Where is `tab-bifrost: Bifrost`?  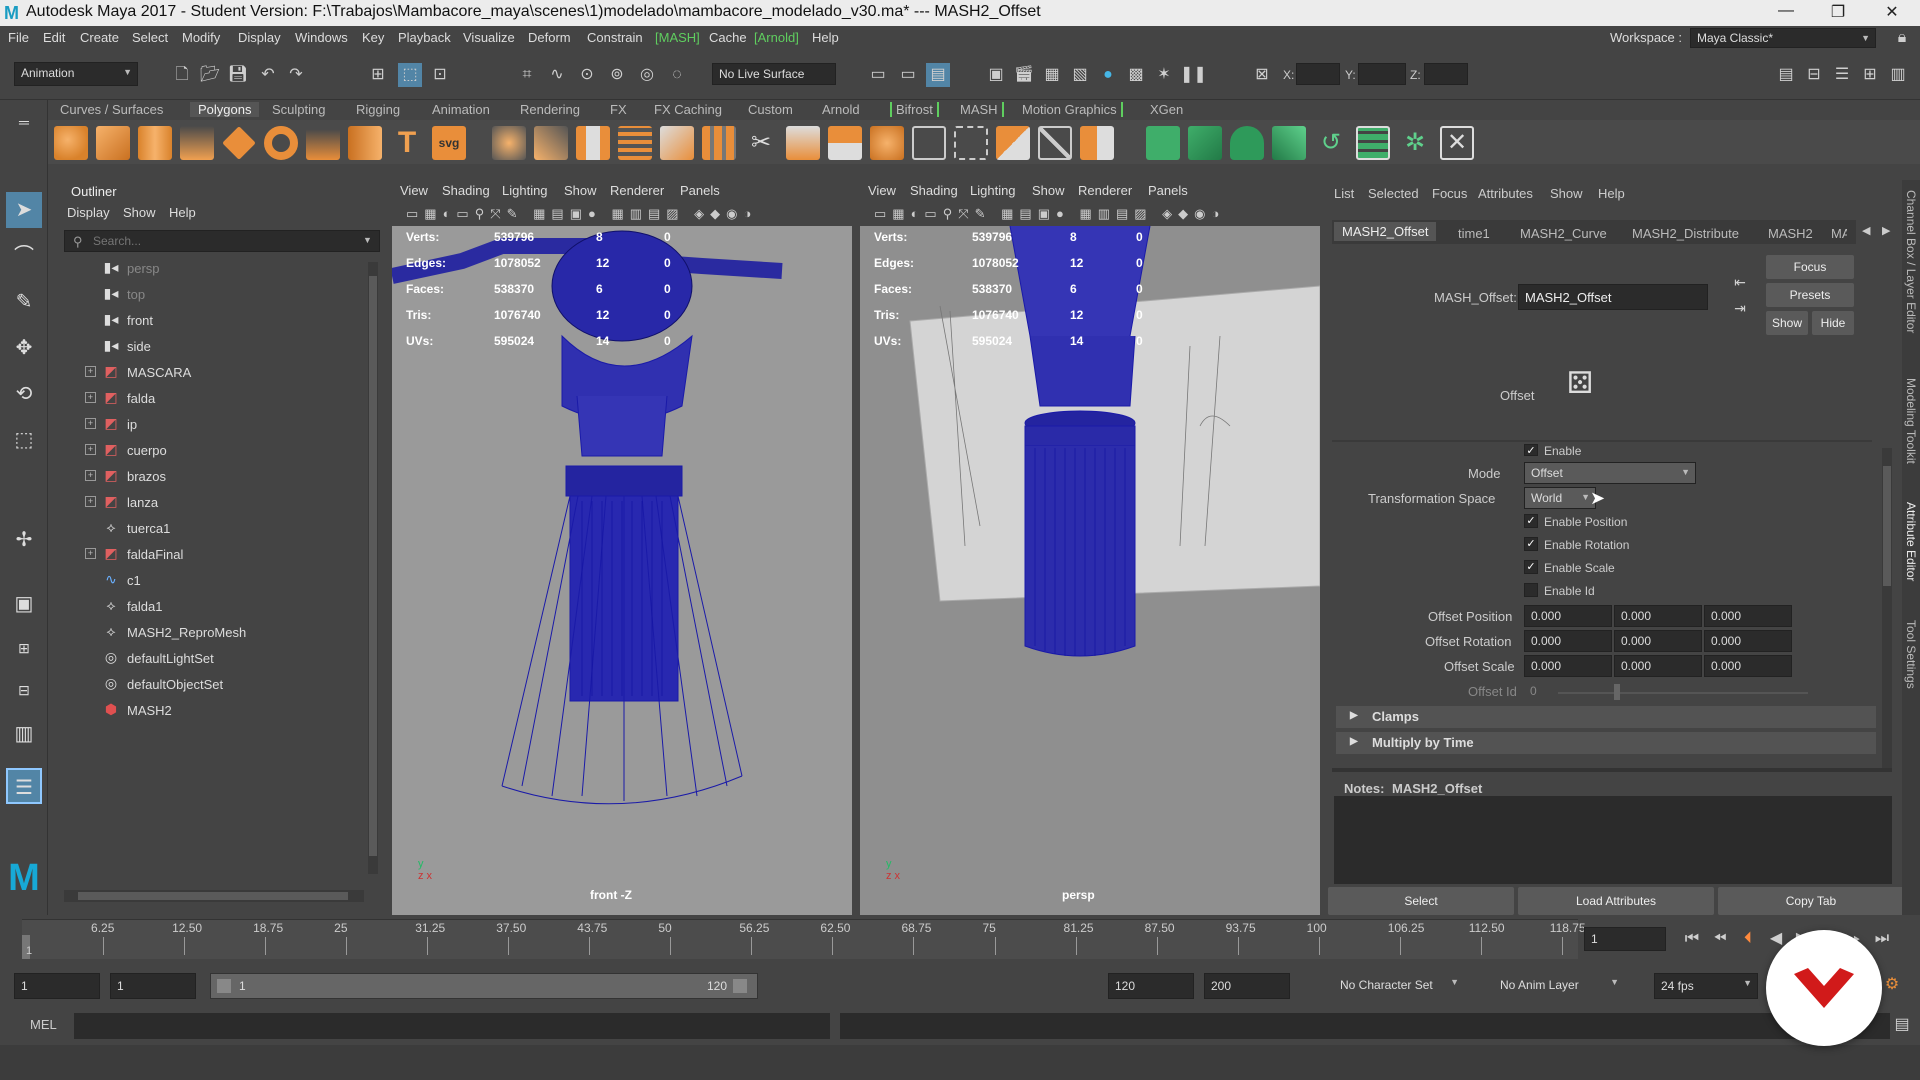
tab-bifrost: Bifrost is located at coordinates (914, 109).